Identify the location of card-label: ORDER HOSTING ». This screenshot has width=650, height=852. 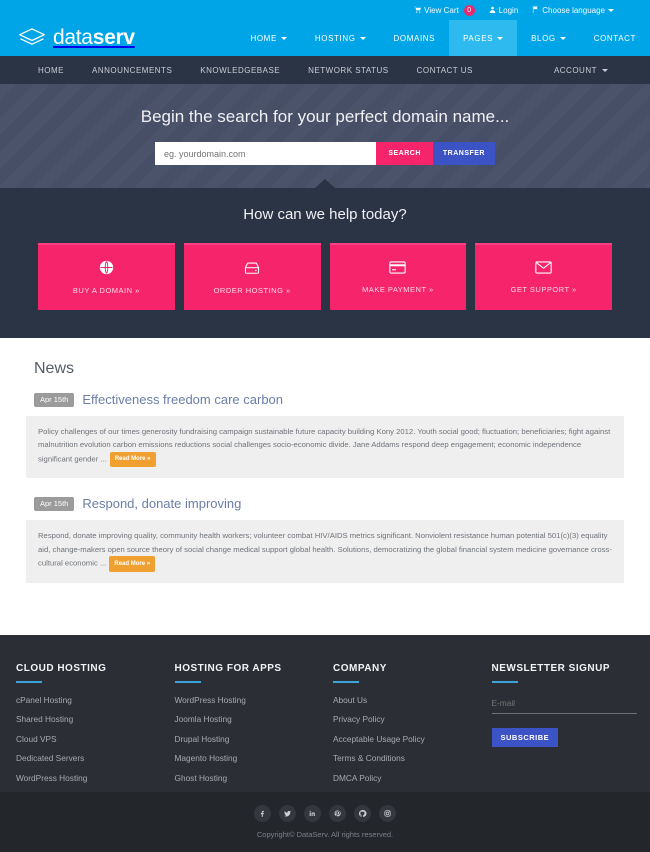
(252, 290).